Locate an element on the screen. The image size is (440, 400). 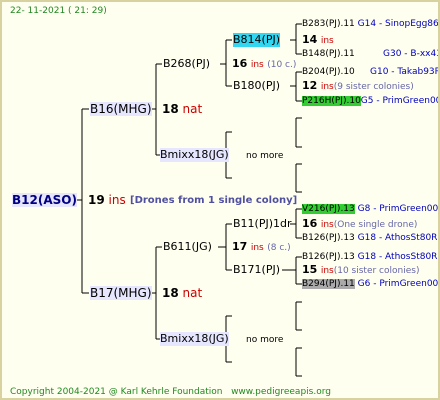
fmf-extra: (10 sister colonies) is located at coordinates (376, 271).